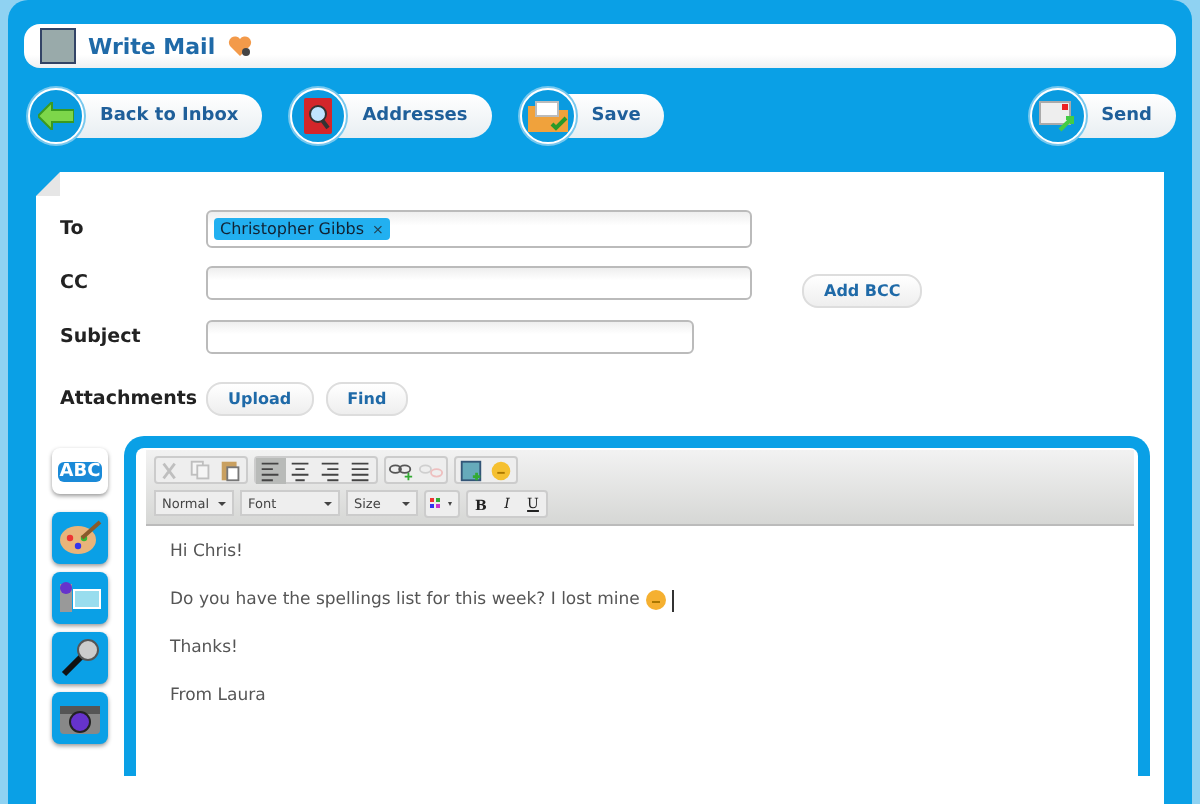 This screenshot has height=804, width=1200. I want to click on video-tool-button, so click(80, 598).